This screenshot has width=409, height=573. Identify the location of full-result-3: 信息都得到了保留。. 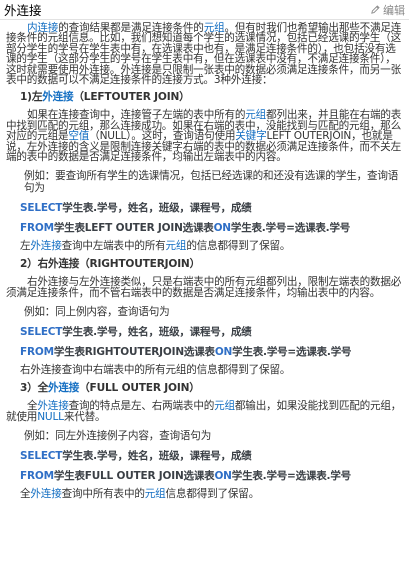
(212, 494).